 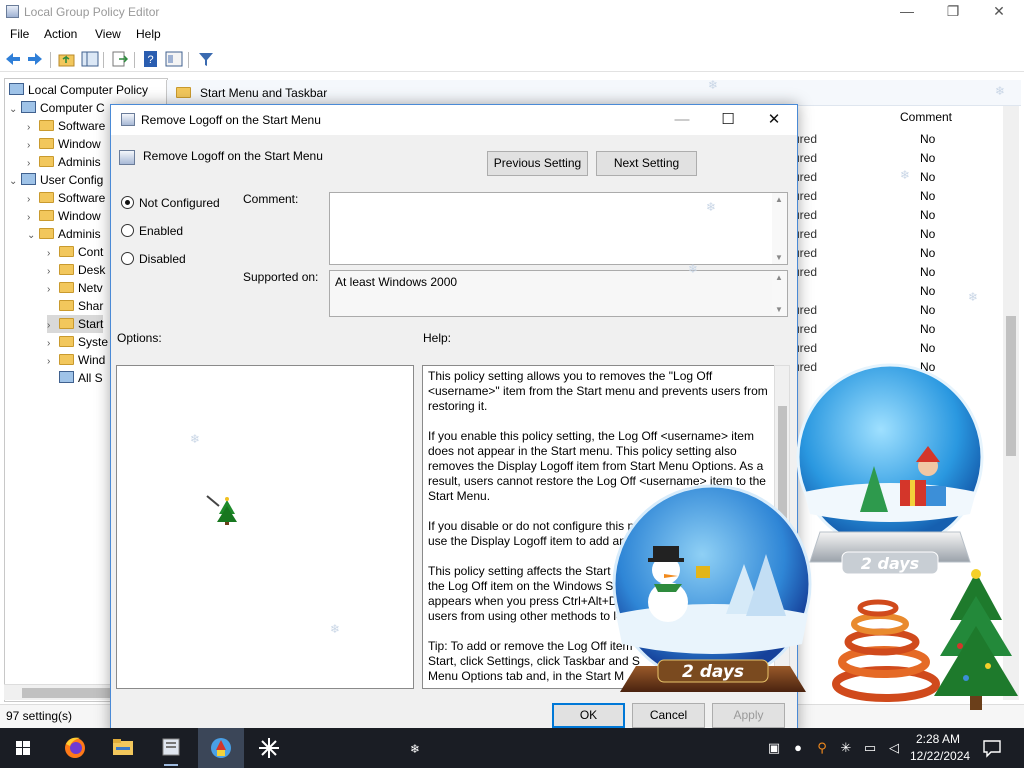 I want to click on tree-item-label: Adminis, so click(x=79, y=234).